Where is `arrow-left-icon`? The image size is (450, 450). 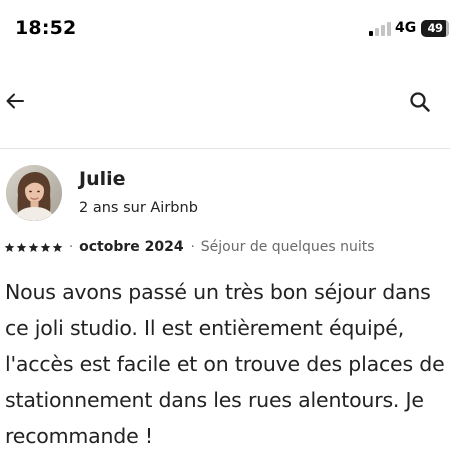 arrow-left-icon is located at coordinates (15, 101).